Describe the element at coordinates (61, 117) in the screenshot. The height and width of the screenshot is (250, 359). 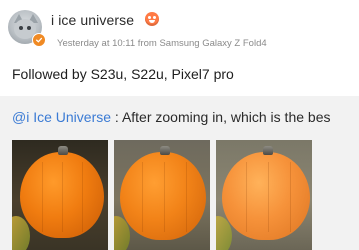
I see `mention-link: @i Ice Universe` at that location.